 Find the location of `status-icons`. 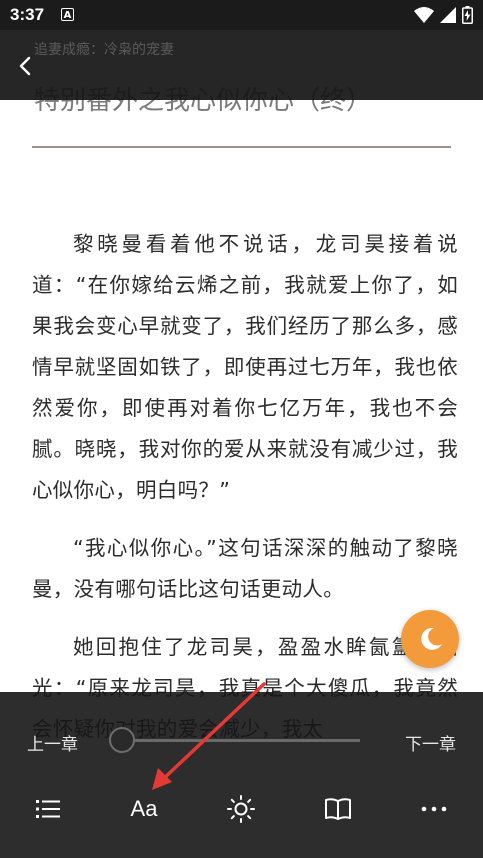

status-icons is located at coordinates (443, 15).